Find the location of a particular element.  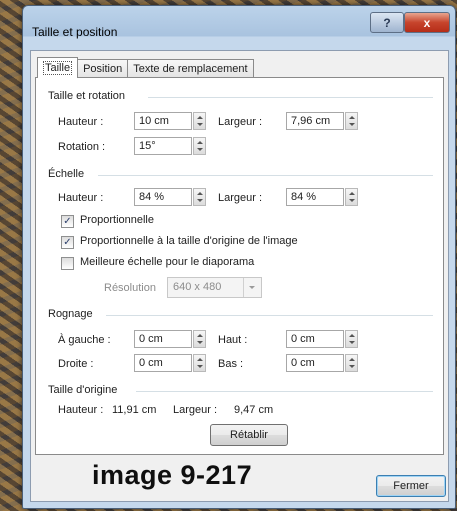

height-input: 10 cm is located at coordinates (163, 121).